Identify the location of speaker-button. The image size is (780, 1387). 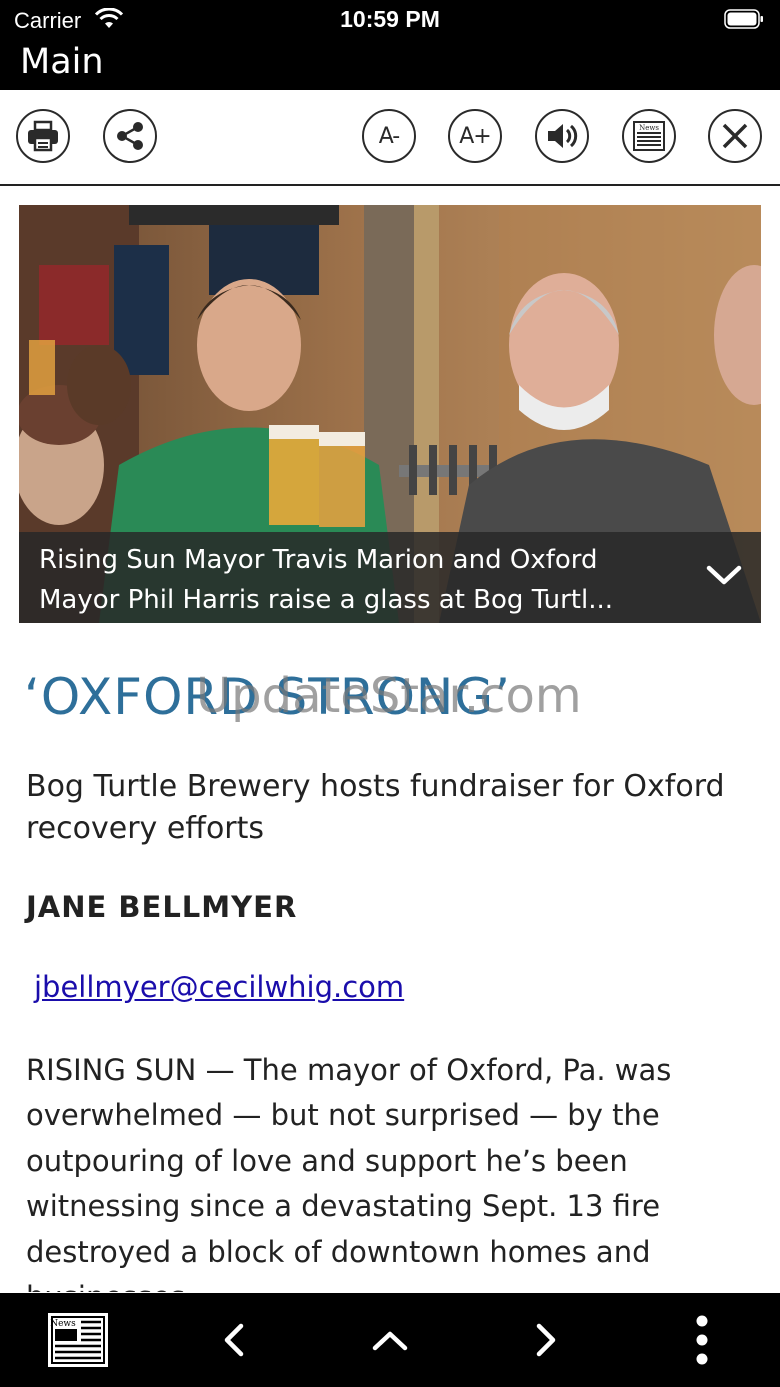
(562, 136).